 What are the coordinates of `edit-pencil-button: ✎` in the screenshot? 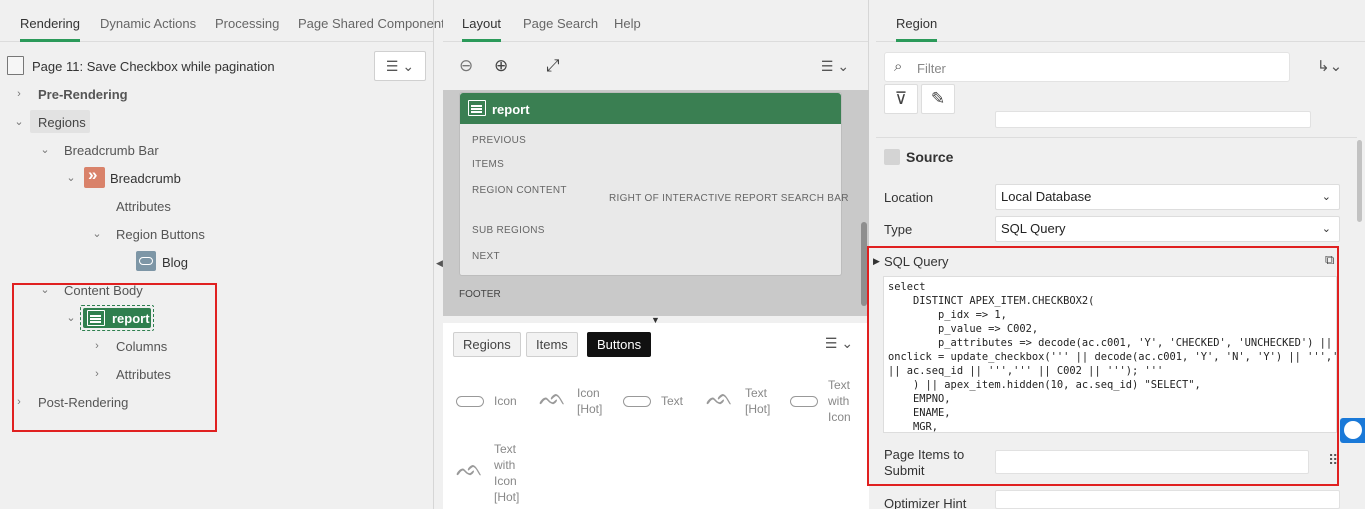 It's located at (938, 99).